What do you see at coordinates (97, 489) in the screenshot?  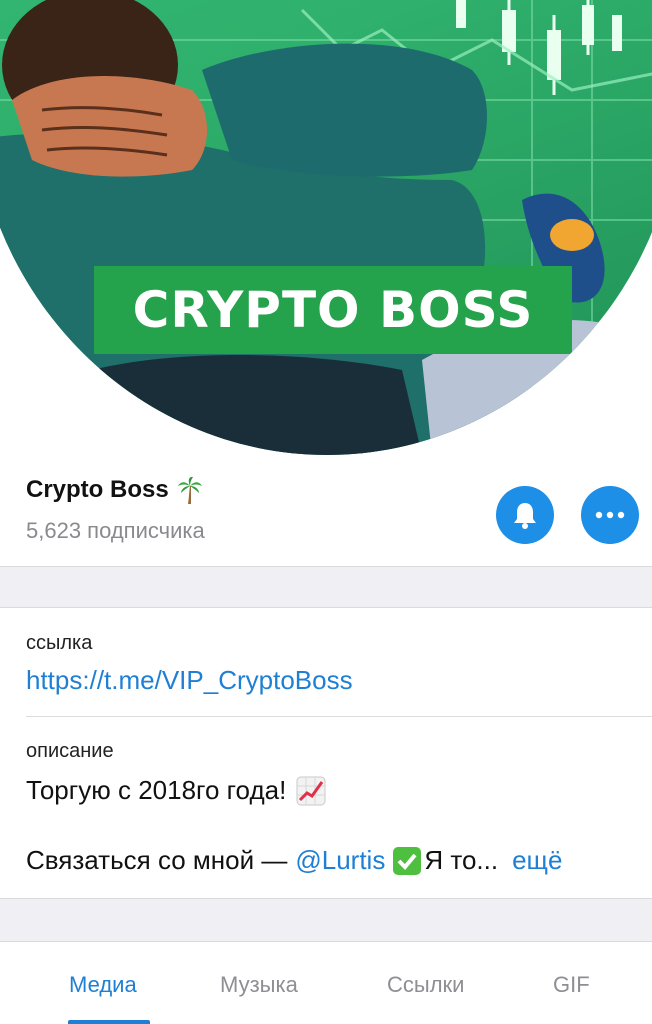 I see `channel-name: Crypto Boss` at bounding box center [97, 489].